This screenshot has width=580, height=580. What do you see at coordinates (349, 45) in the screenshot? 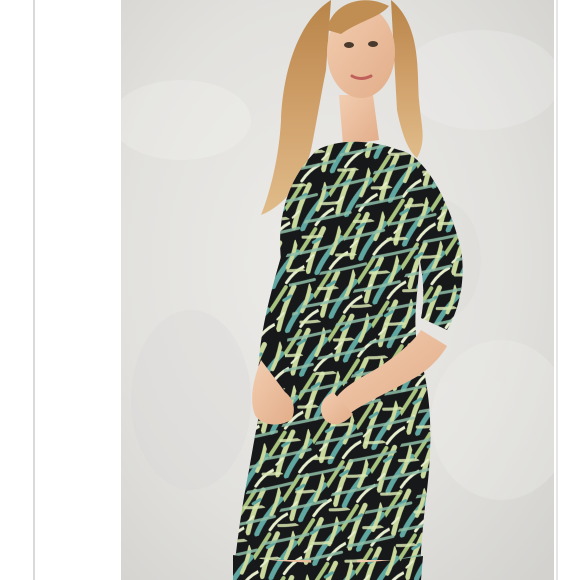
I see `eye-left` at bounding box center [349, 45].